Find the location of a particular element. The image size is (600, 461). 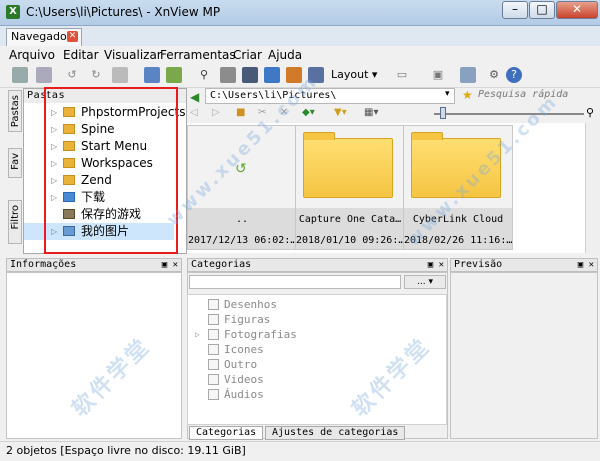

category-label: Áudios is located at coordinates (244, 394).